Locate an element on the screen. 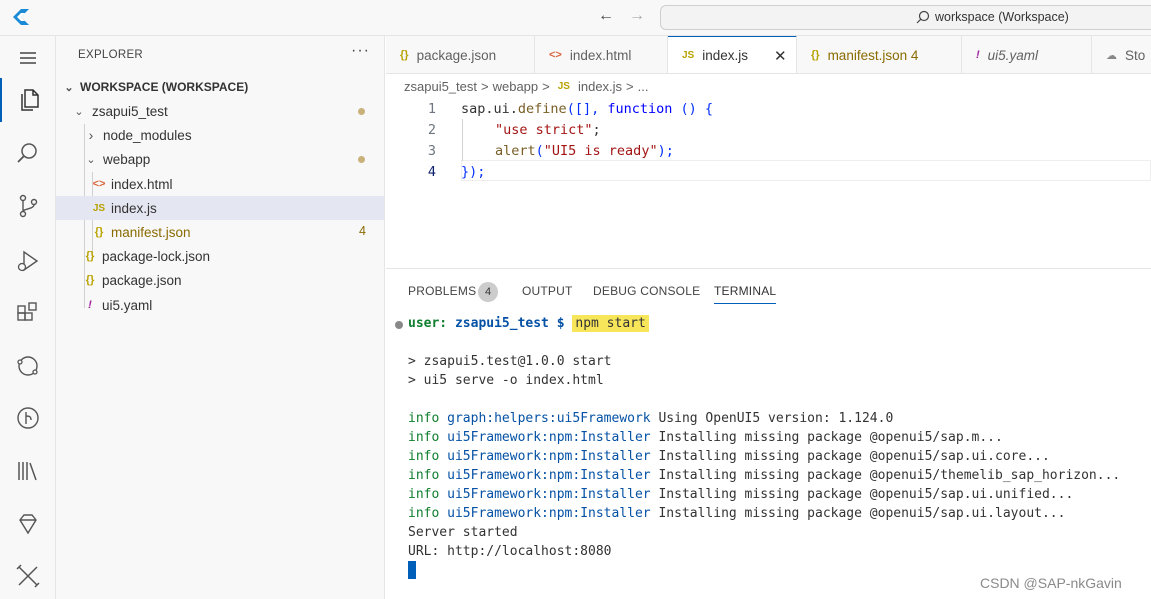 The image size is (1151, 599). command-center-search: workspace (Workspace) is located at coordinates (905, 17).